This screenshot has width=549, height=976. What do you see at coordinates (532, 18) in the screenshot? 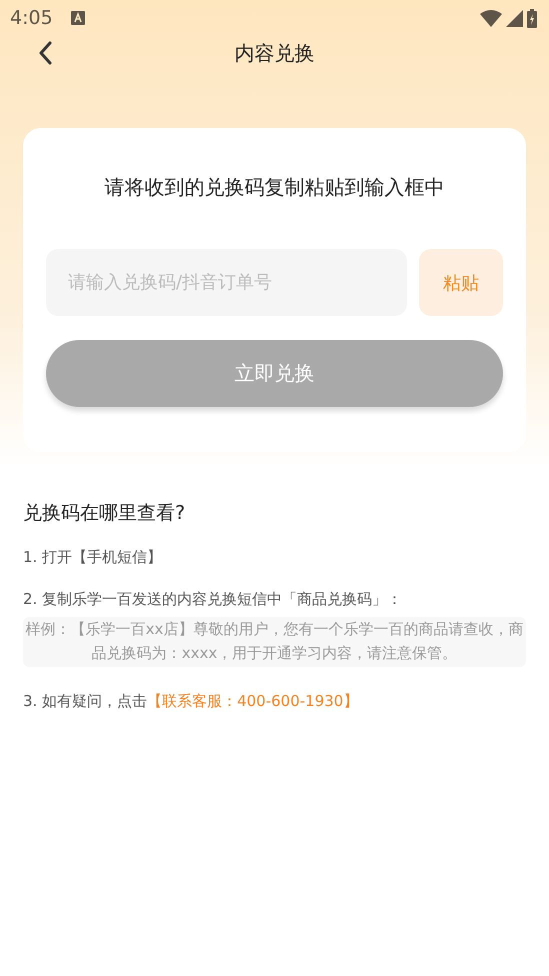
I see `battery-icon` at bounding box center [532, 18].